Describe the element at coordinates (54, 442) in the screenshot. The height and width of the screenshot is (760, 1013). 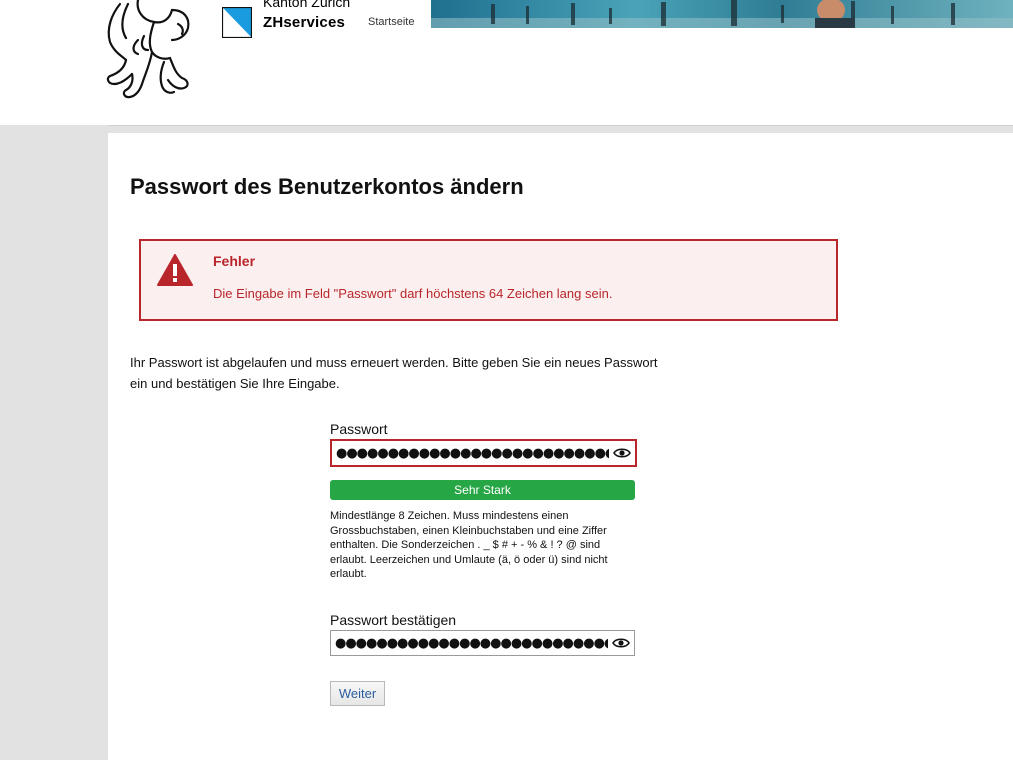
I see `left-gutter` at that location.